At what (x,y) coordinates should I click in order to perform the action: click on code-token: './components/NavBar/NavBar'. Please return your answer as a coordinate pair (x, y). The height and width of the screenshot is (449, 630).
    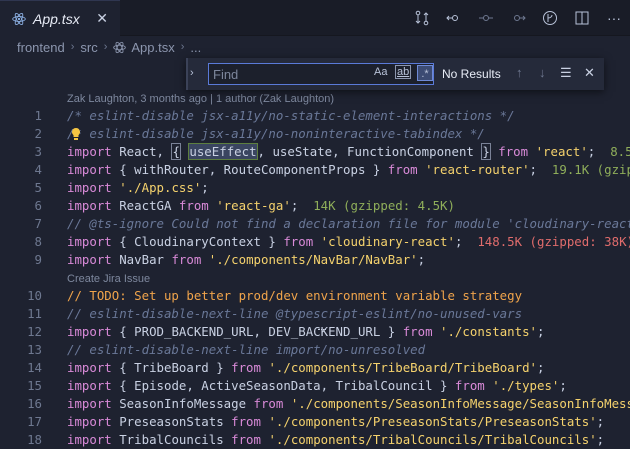
    Looking at the image, I should click on (313, 259).